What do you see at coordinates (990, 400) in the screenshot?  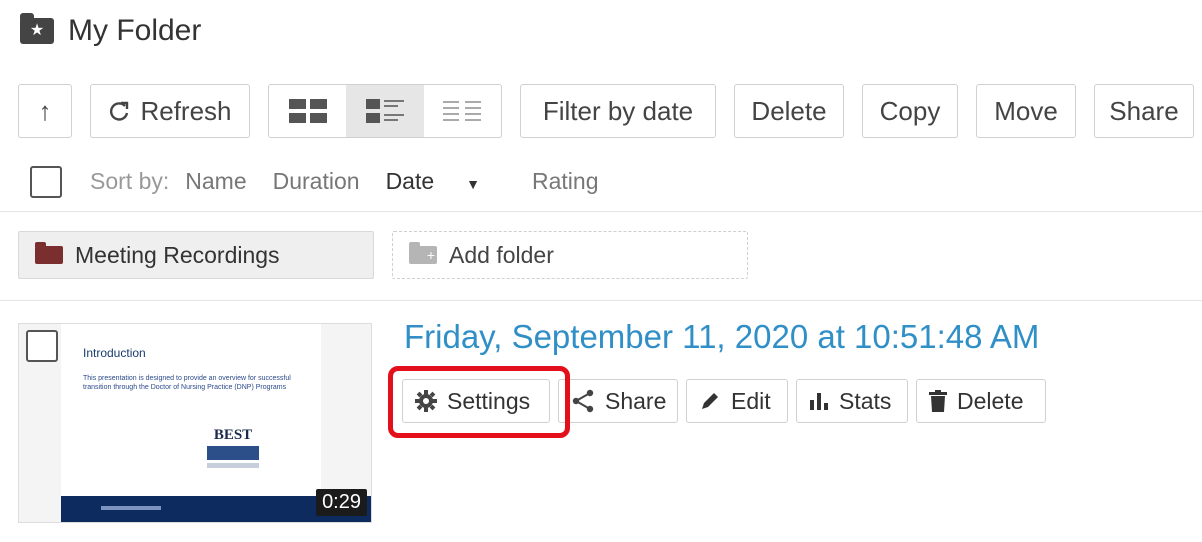 I see `delete-label: Delete` at bounding box center [990, 400].